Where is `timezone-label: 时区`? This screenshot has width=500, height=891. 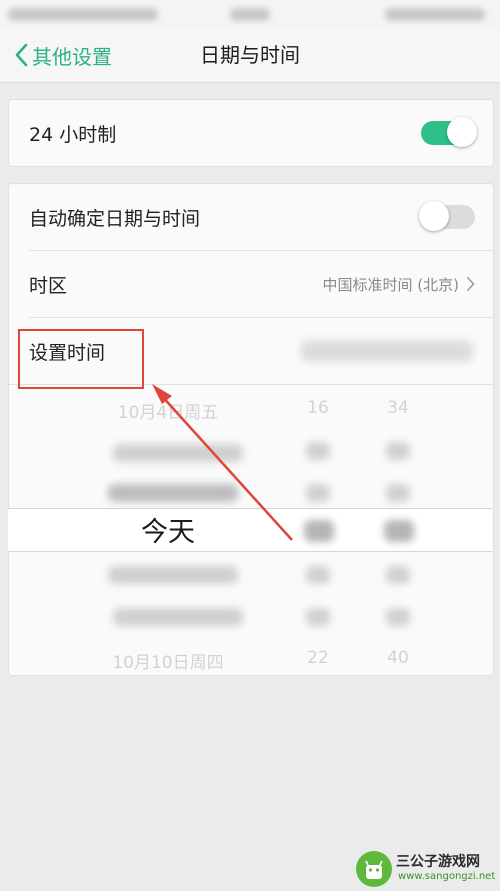
timezone-label: 时区 is located at coordinates (48, 285).